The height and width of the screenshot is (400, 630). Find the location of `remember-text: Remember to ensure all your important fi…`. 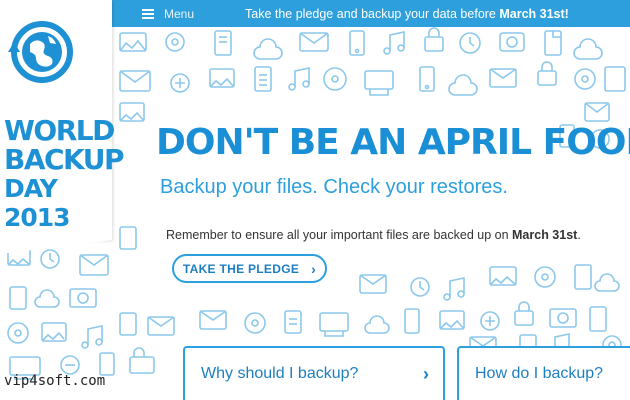

remember-text: Remember to ensure all your important fi… is located at coordinates (373, 235).